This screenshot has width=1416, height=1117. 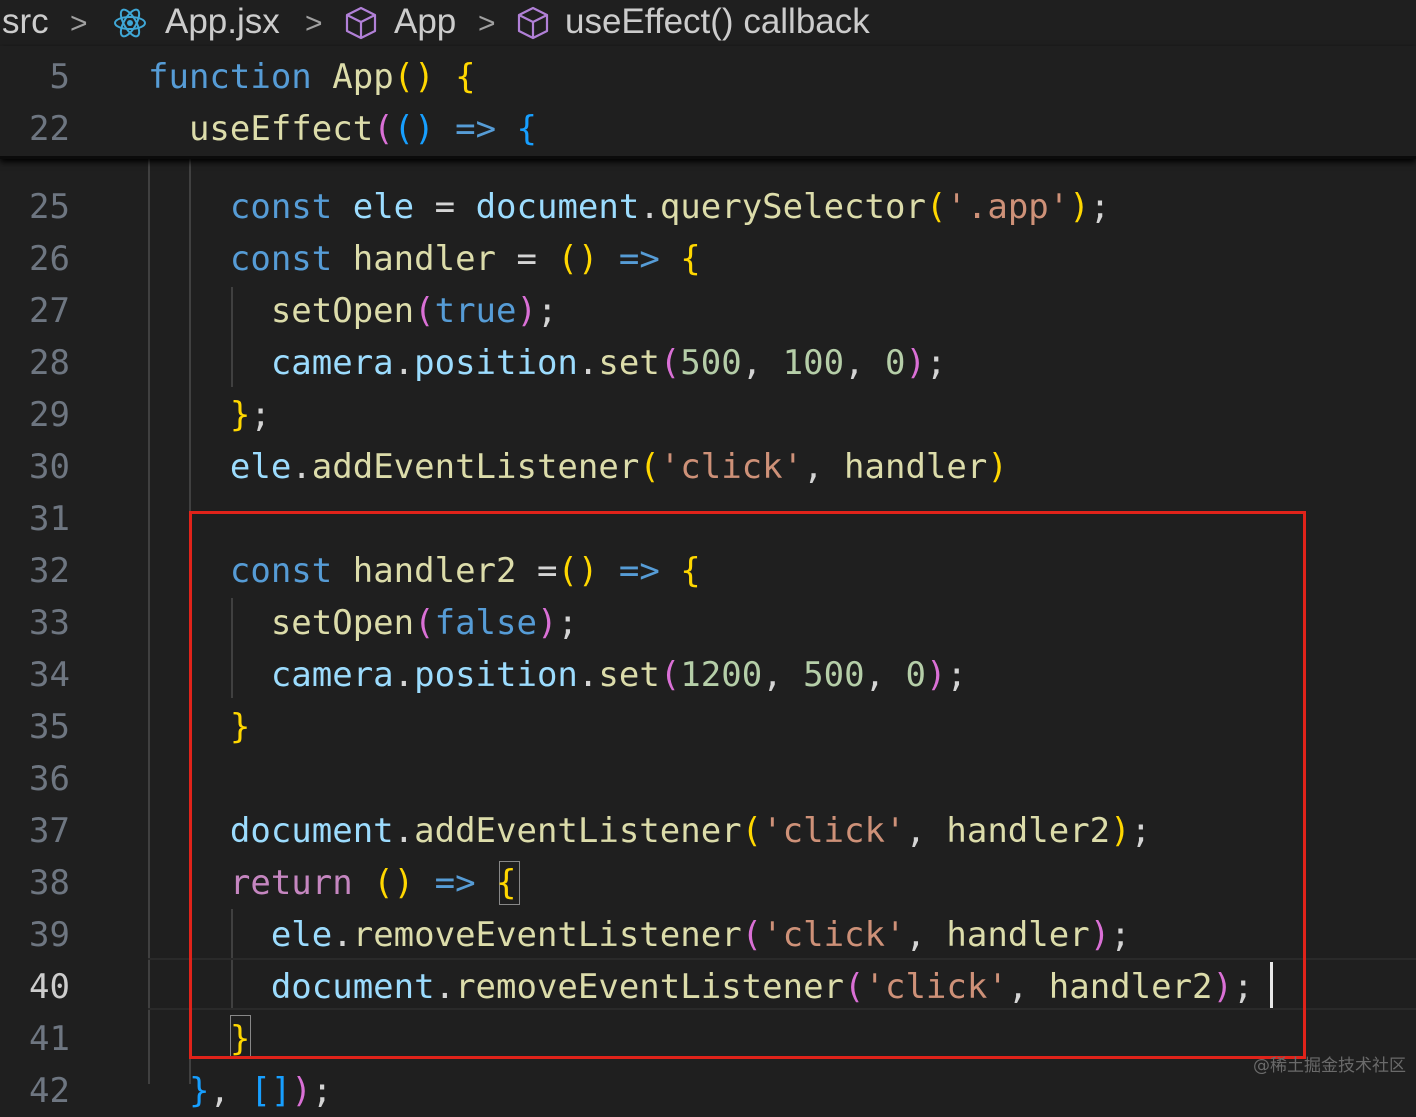 What do you see at coordinates (496, 363) in the screenshot?
I see `code-token: position` at bounding box center [496, 363].